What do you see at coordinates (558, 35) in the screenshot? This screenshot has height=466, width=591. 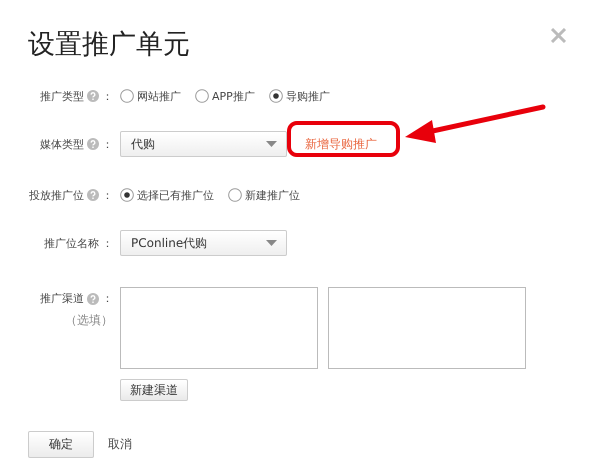 I see `close-icon` at bounding box center [558, 35].